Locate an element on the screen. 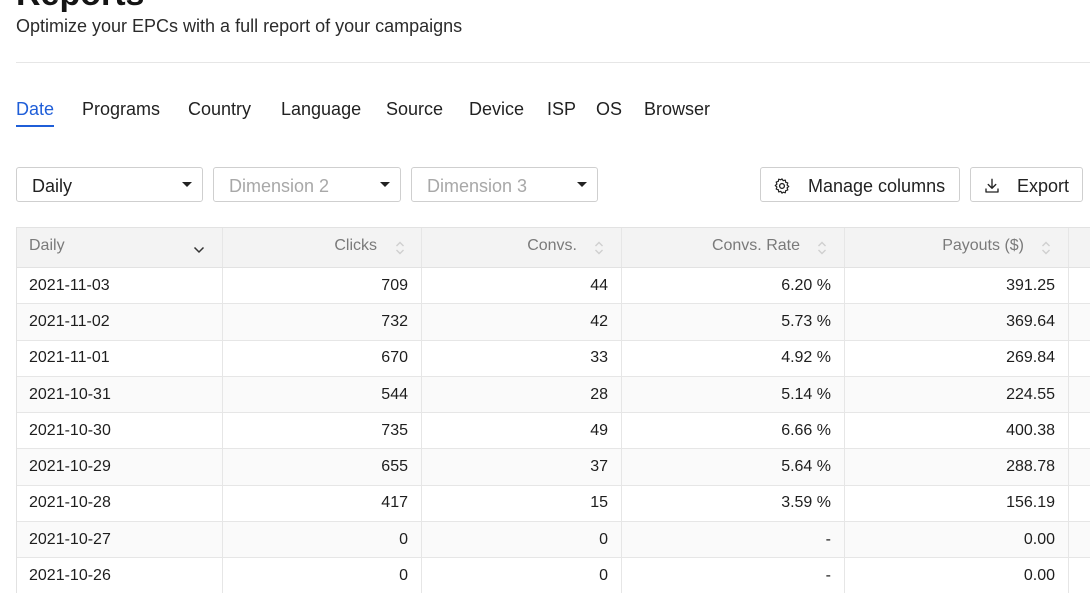  cell-date: 2021-10-26 is located at coordinates (70, 576).